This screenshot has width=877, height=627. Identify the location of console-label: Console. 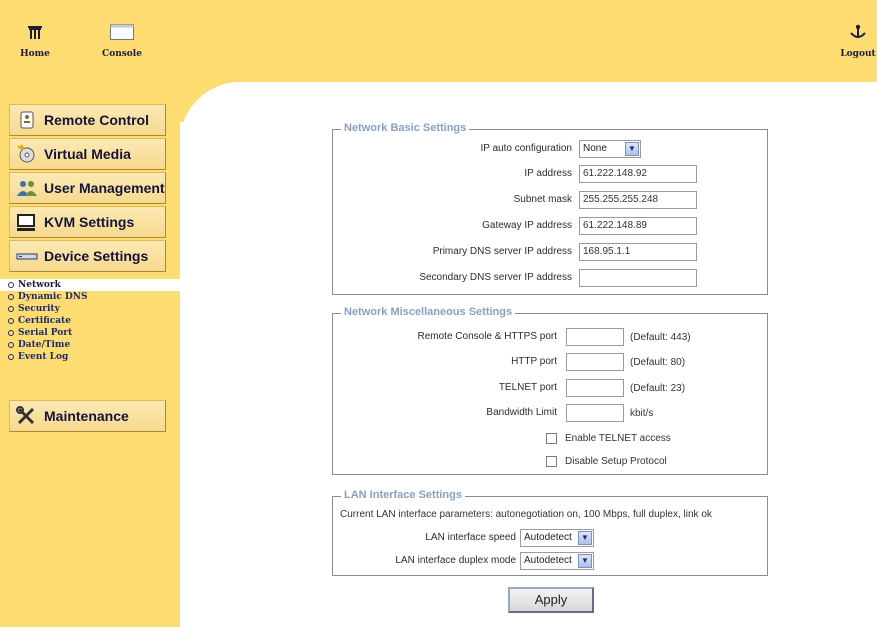
(122, 54).